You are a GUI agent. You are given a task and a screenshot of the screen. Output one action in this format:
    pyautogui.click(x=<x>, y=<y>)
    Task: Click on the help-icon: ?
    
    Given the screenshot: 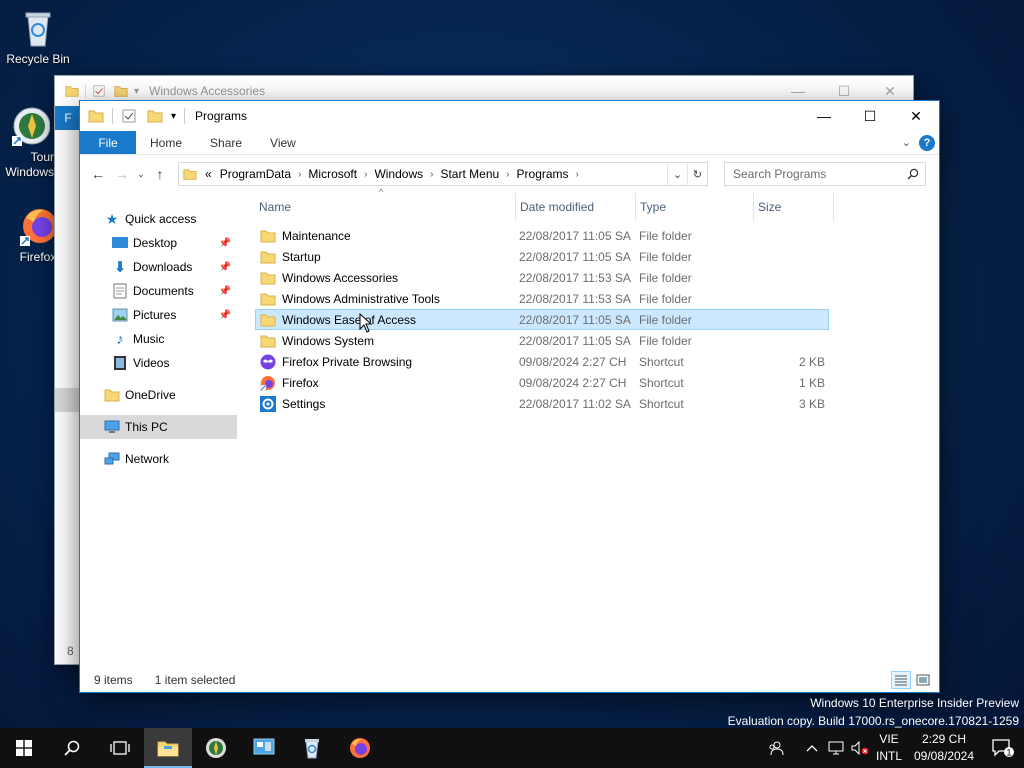 What is the action you would take?
    pyautogui.click(x=927, y=142)
    